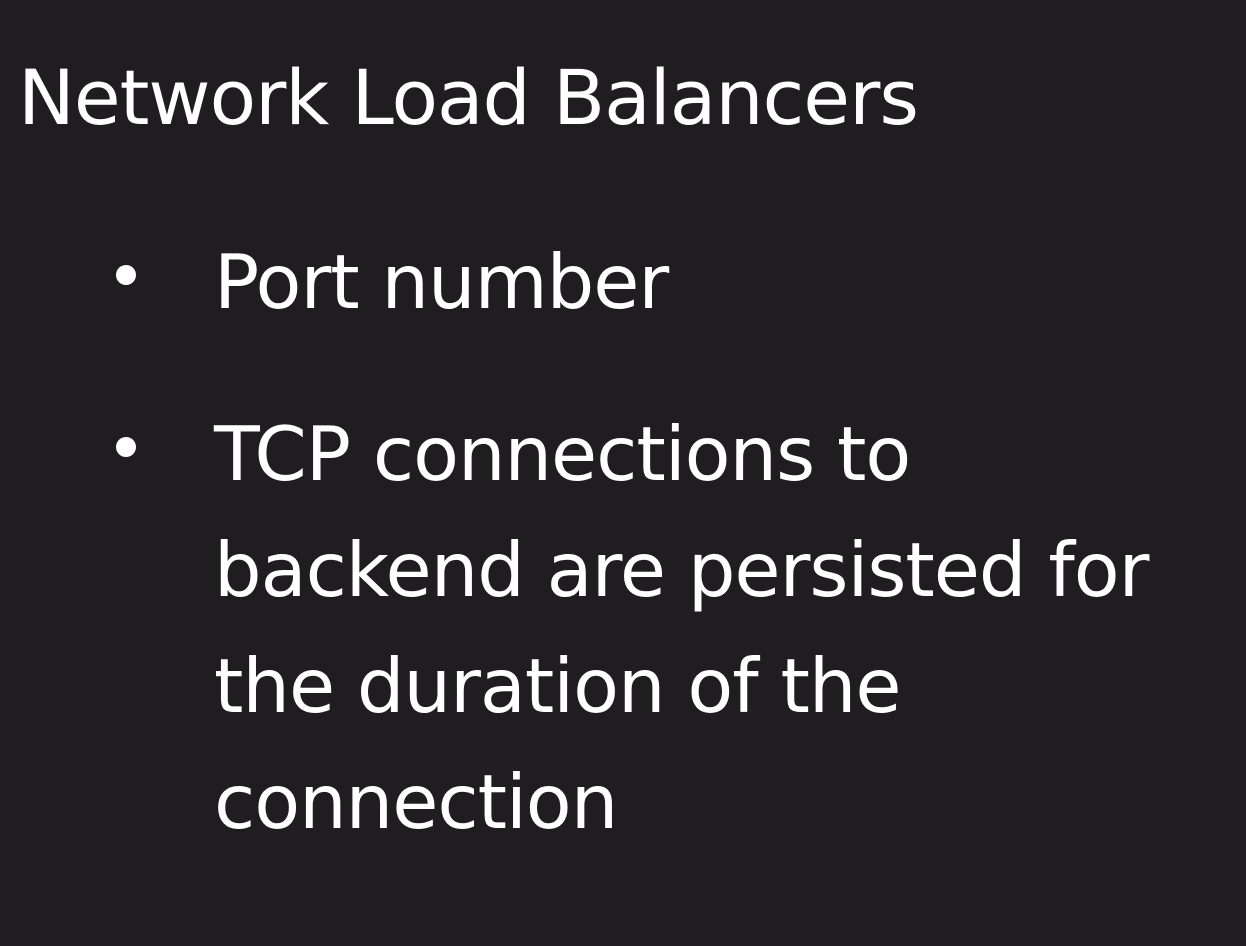 This screenshot has width=1246, height=946. What do you see at coordinates (468, 97) in the screenshot?
I see `slide-title: Network Load Balancers` at bounding box center [468, 97].